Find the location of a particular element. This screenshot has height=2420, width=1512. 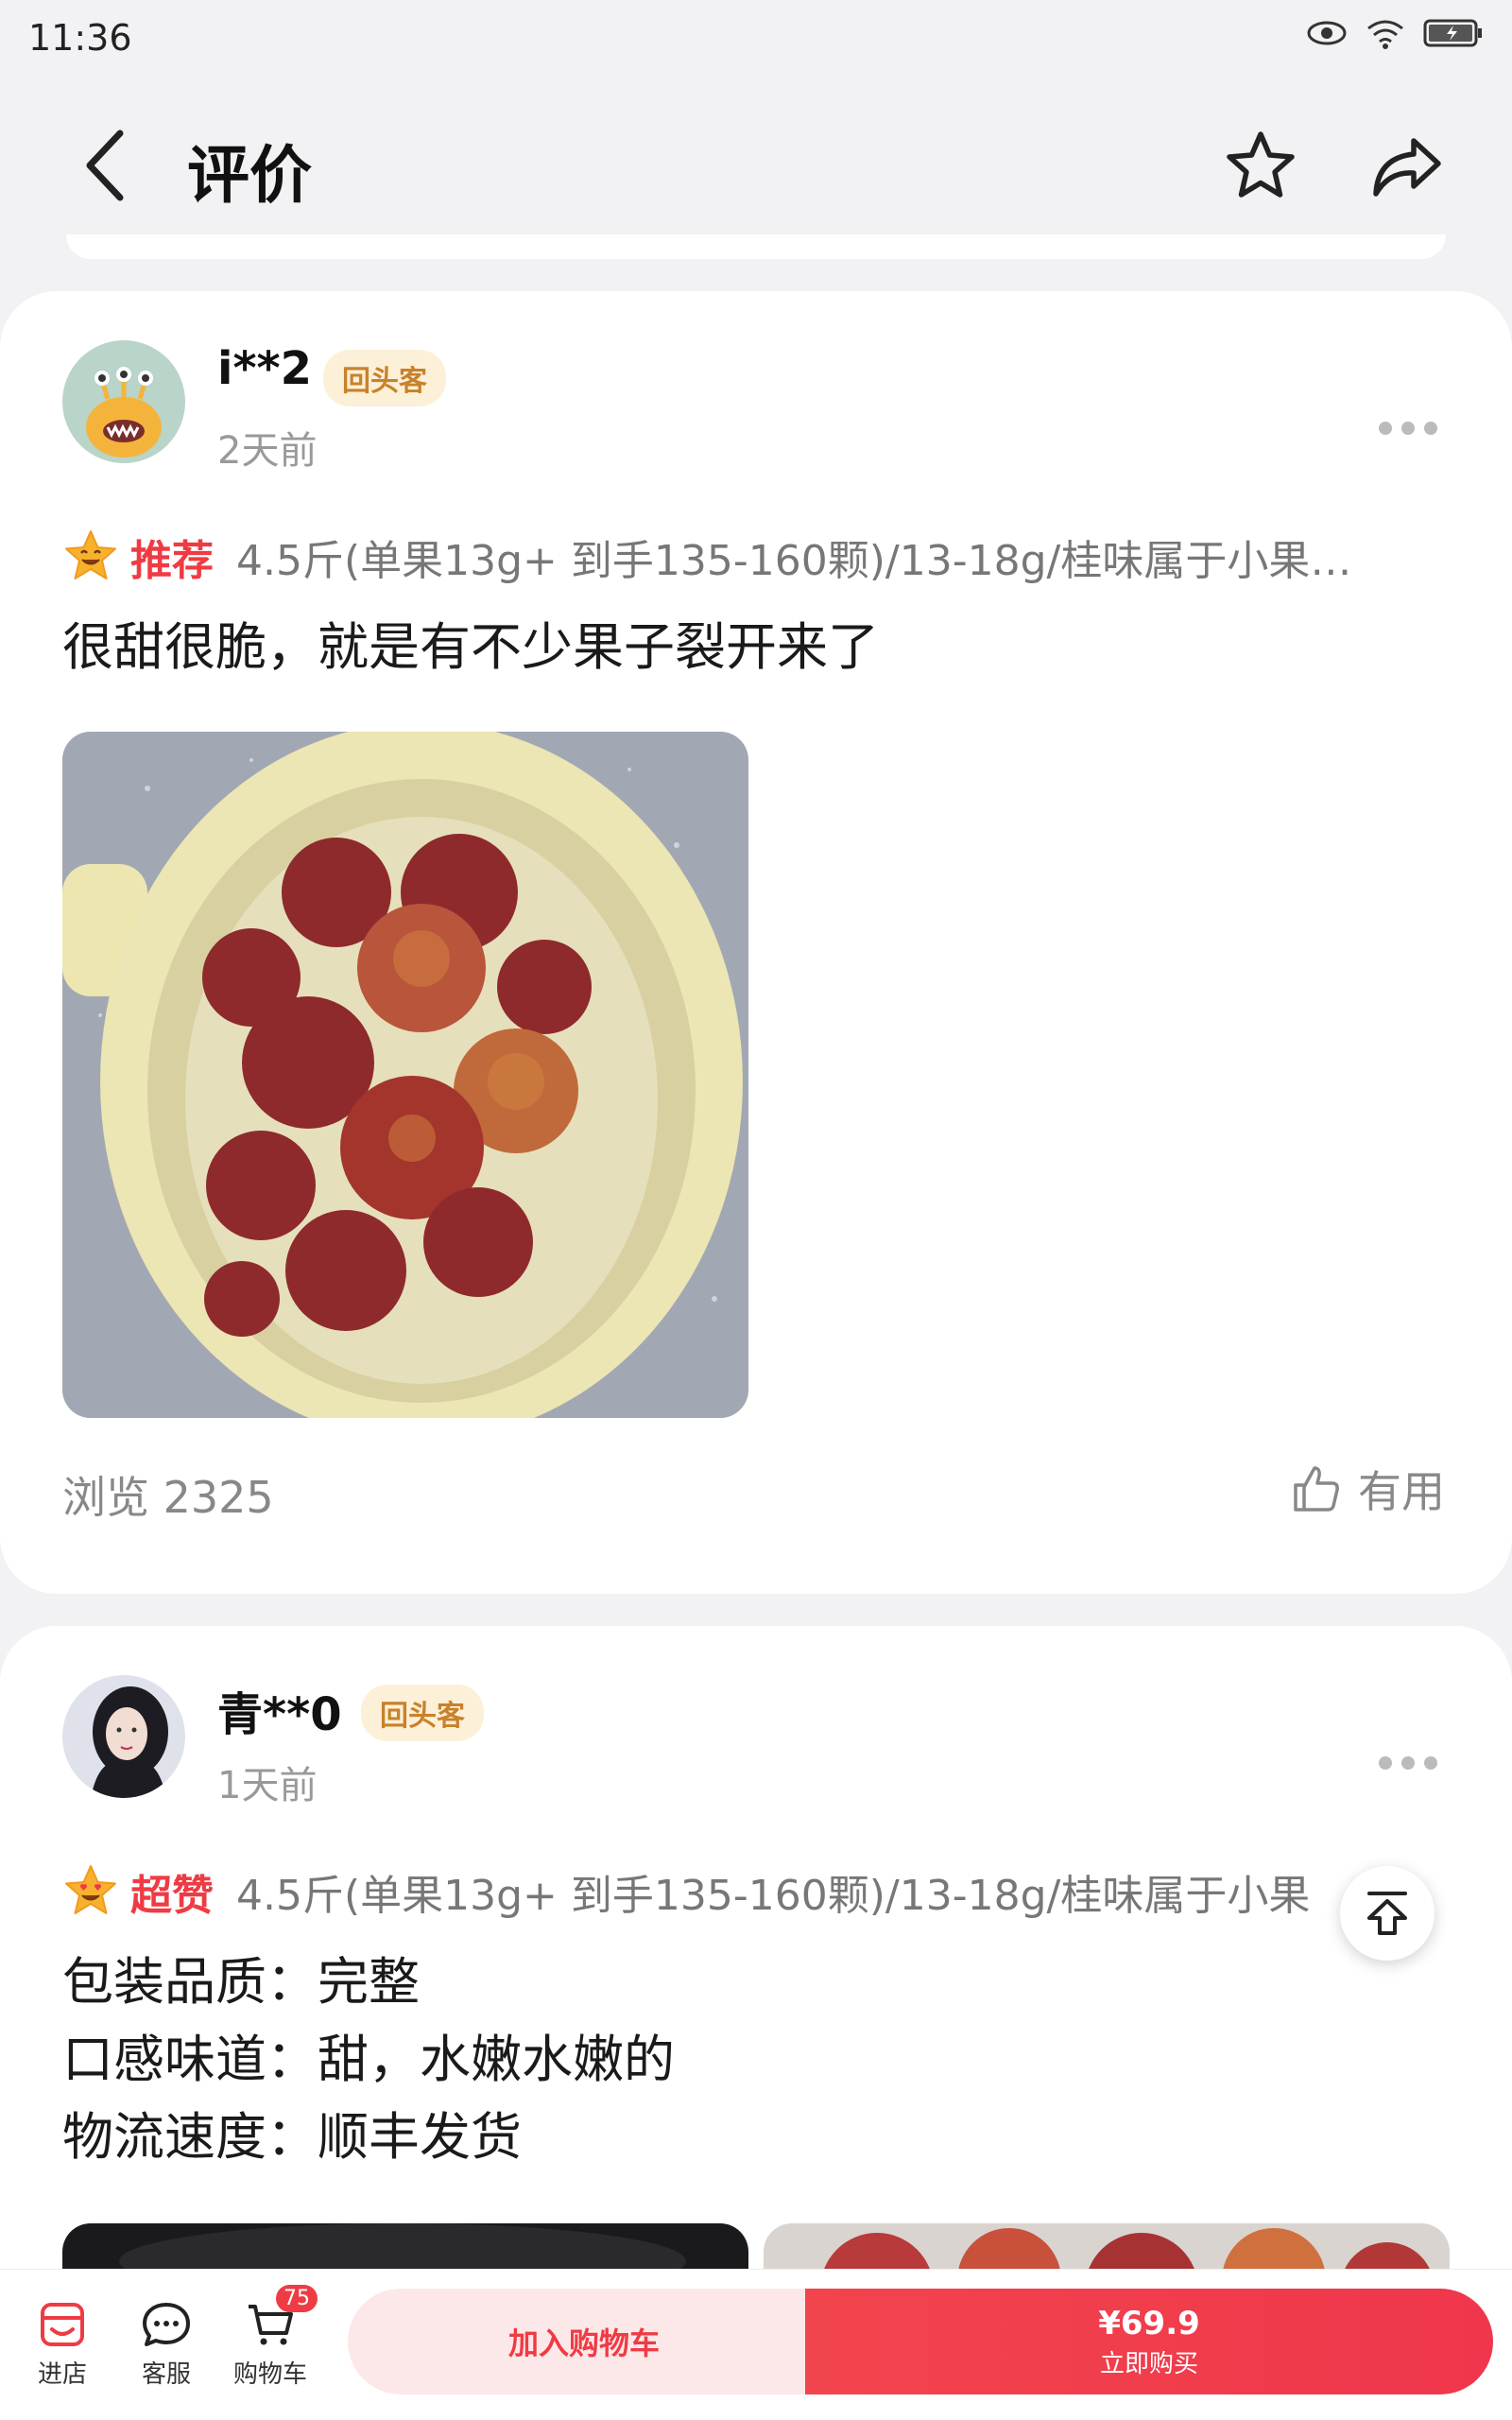

review-time: 2天前 is located at coordinates (267, 451).